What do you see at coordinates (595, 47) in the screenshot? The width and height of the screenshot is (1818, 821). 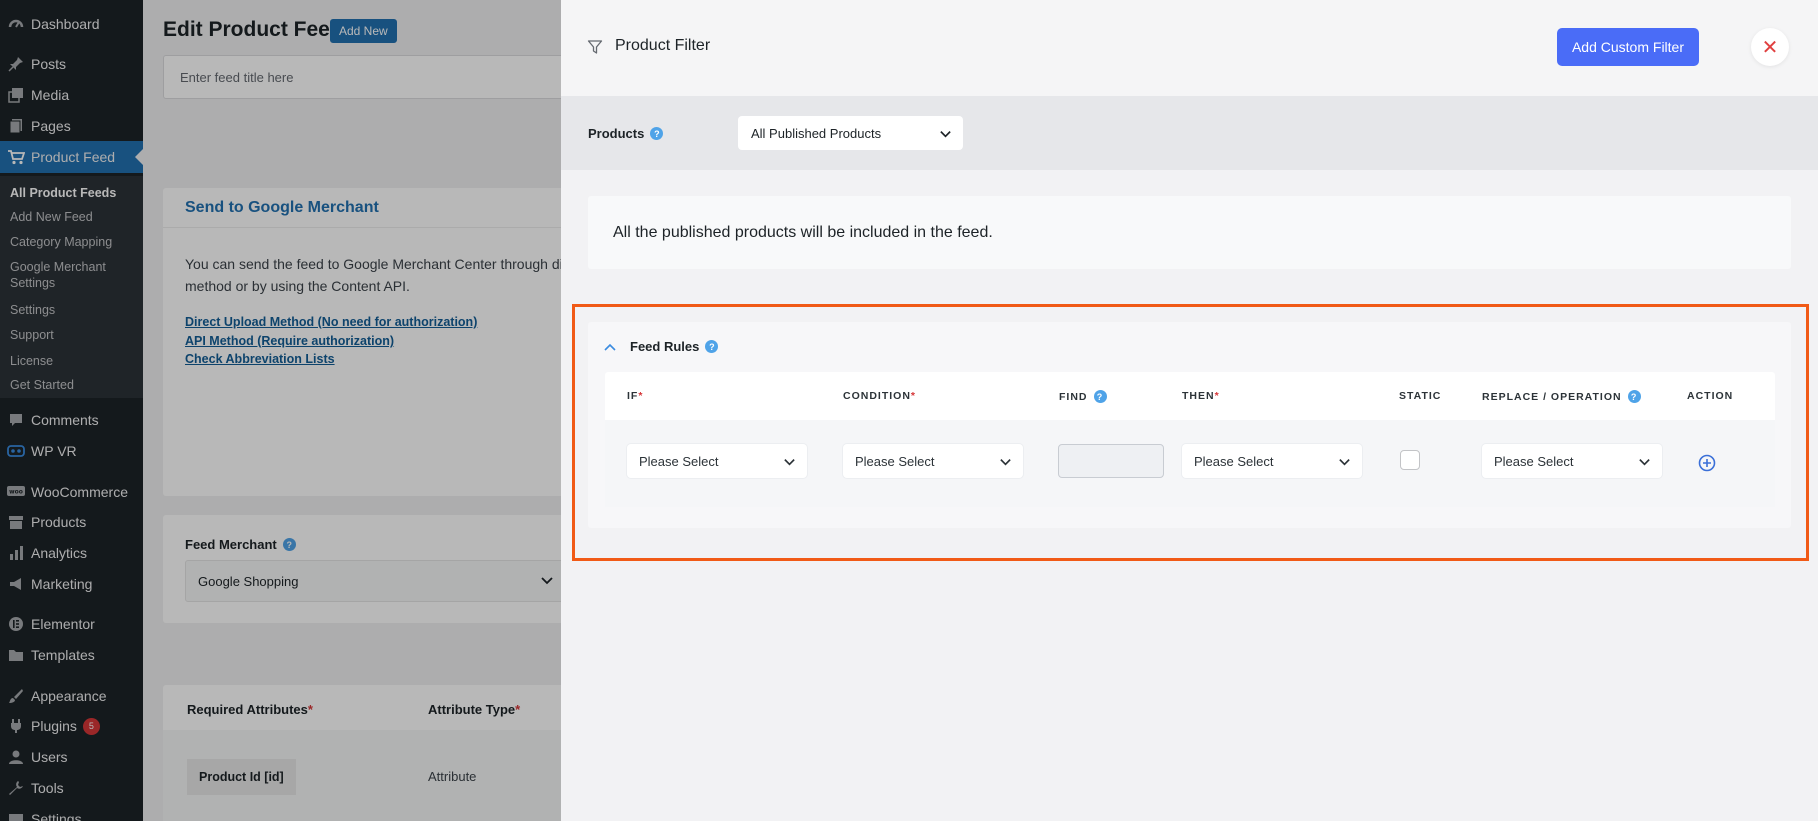 I see `filter-icon` at bounding box center [595, 47].